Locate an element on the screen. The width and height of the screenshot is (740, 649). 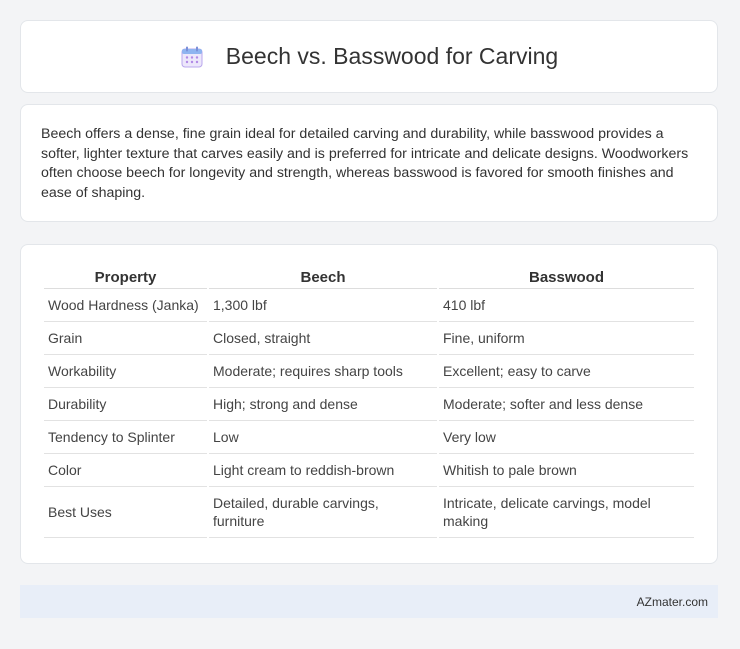
beech-cell: 1,300 lbf is located at coordinates (323, 305).